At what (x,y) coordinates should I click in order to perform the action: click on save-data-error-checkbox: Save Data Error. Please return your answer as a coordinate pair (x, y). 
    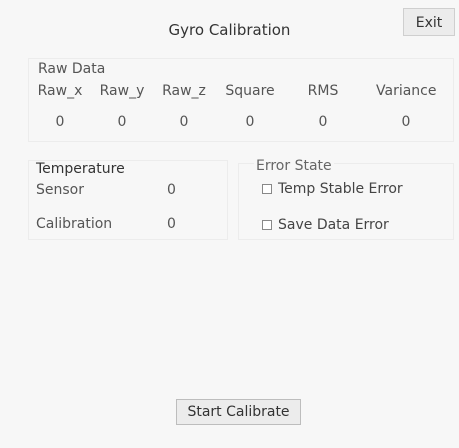
    Looking at the image, I should click on (325, 225).